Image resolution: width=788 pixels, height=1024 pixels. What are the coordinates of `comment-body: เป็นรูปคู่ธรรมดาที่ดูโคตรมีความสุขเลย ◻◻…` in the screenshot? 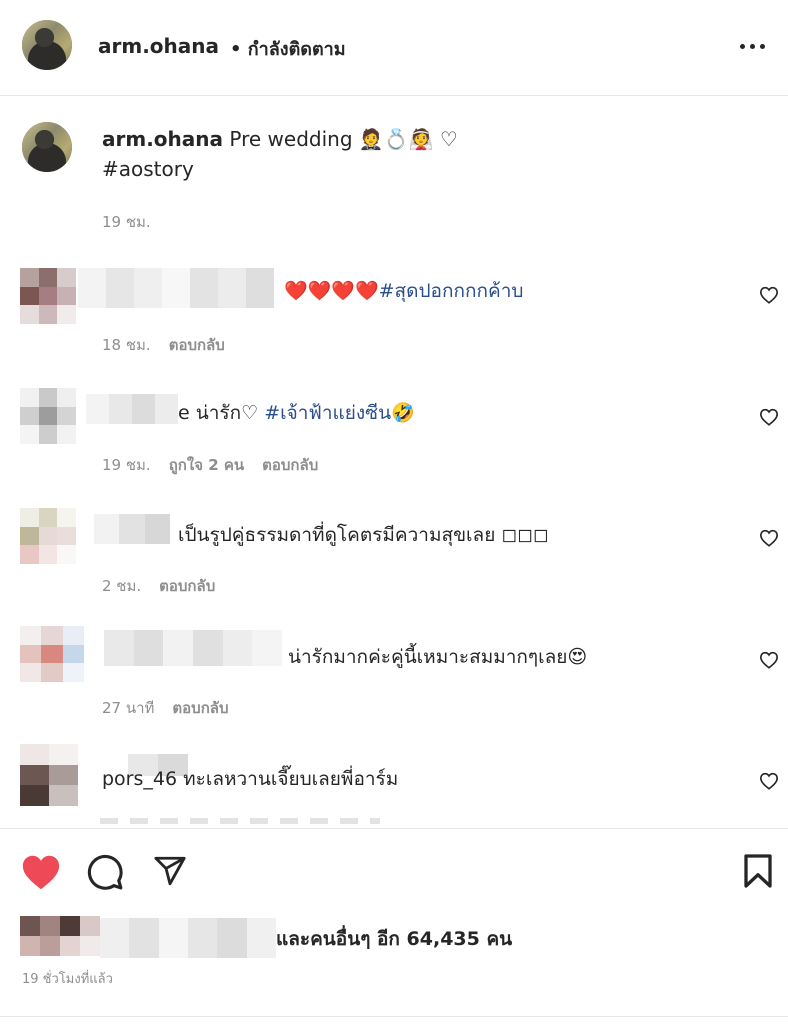 It's located at (363, 535).